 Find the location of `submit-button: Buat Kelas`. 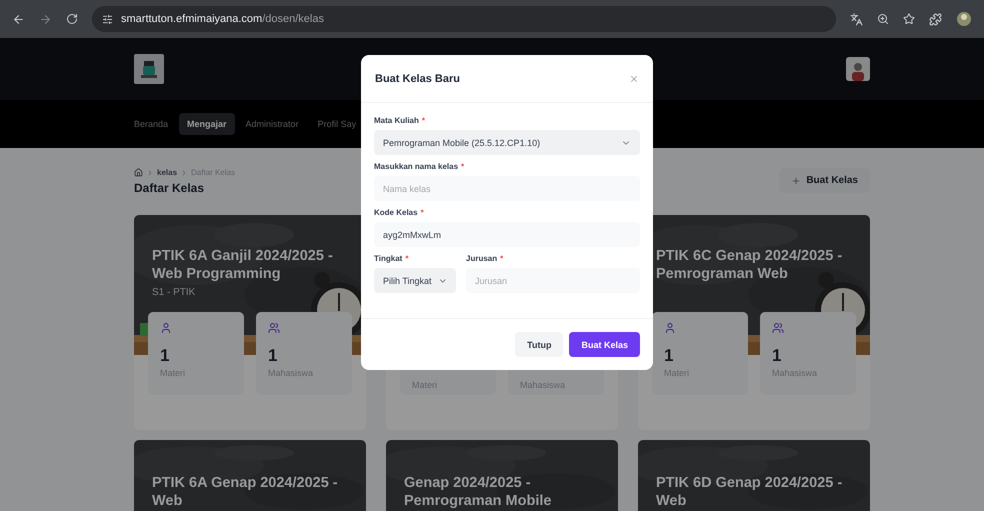

submit-button: Buat Kelas is located at coordinates (604, 344).